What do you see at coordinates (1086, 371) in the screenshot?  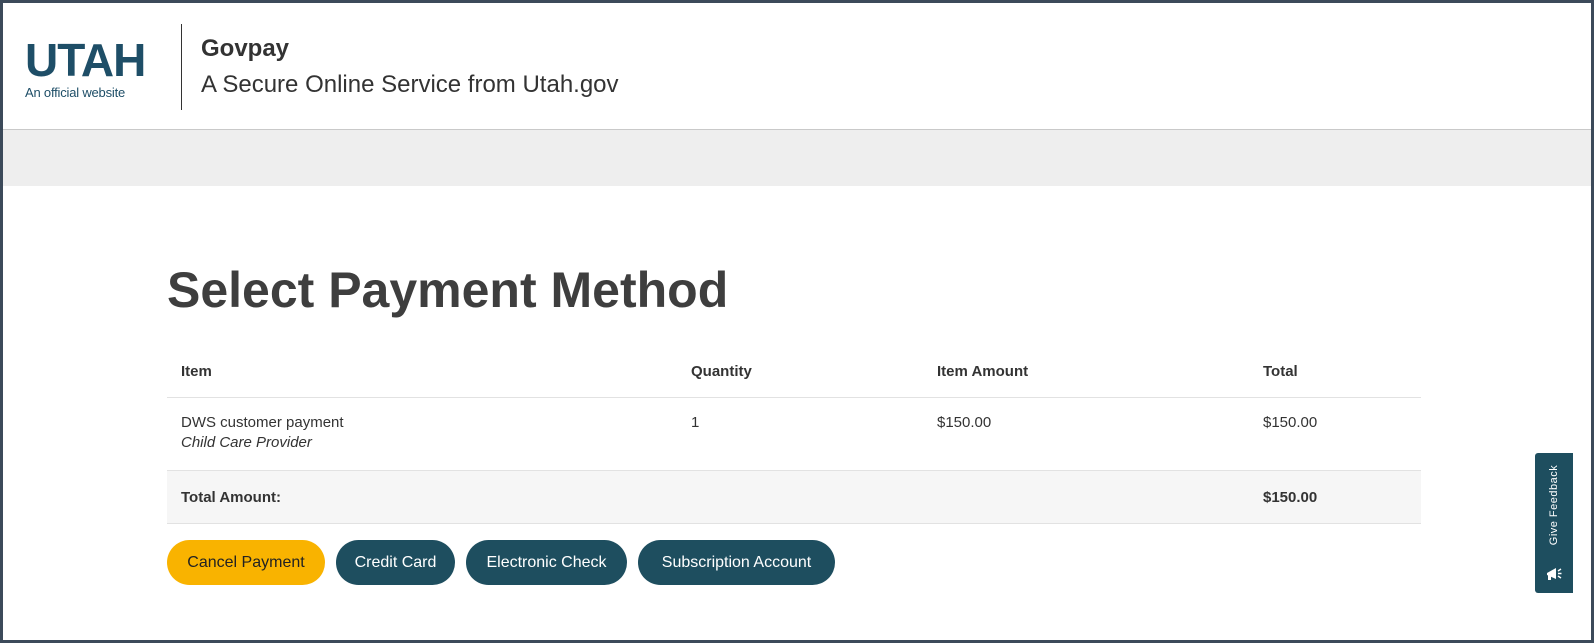 I see `column-header-item-amount: Item Amount` at bounding box center [1086, 371].